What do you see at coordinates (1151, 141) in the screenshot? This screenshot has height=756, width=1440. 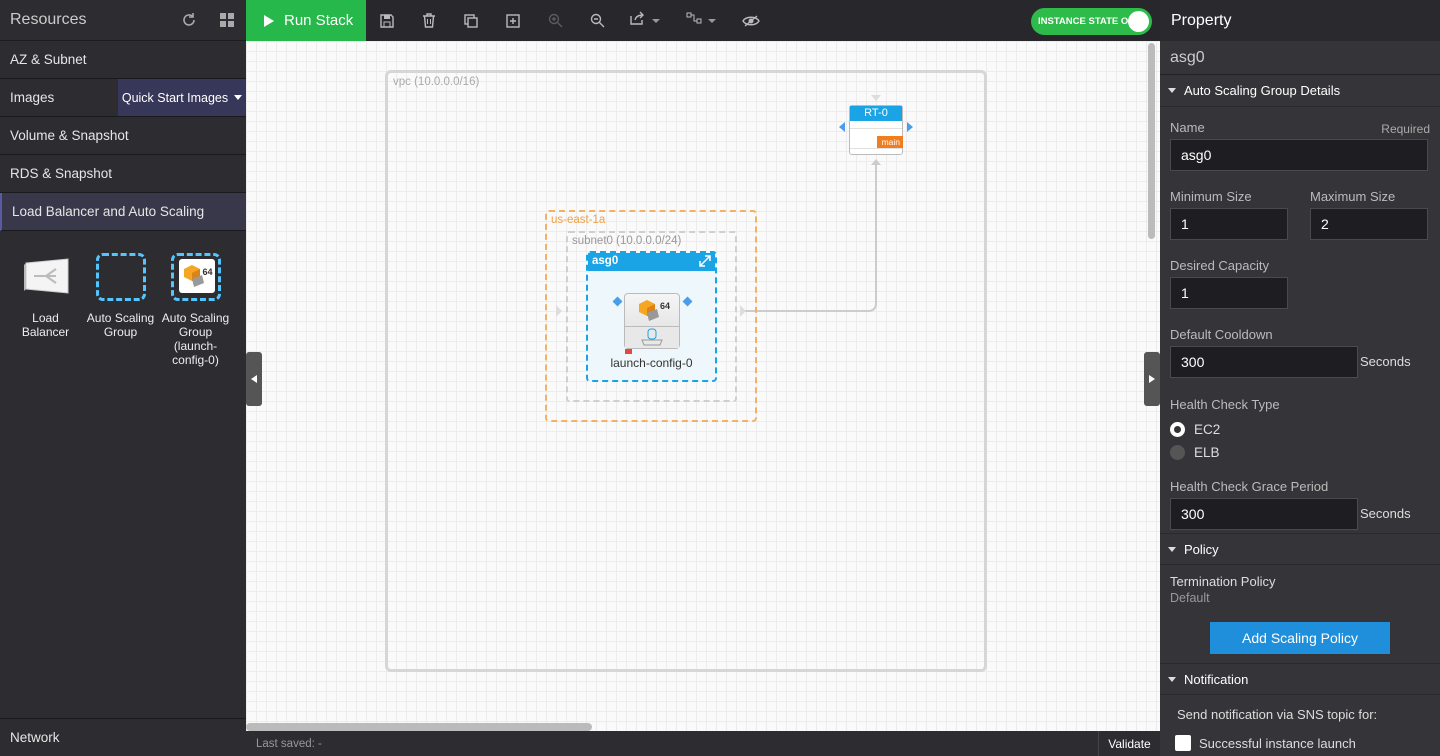 I see `vertical-scrollbar` at bounding box center [1151, 141].